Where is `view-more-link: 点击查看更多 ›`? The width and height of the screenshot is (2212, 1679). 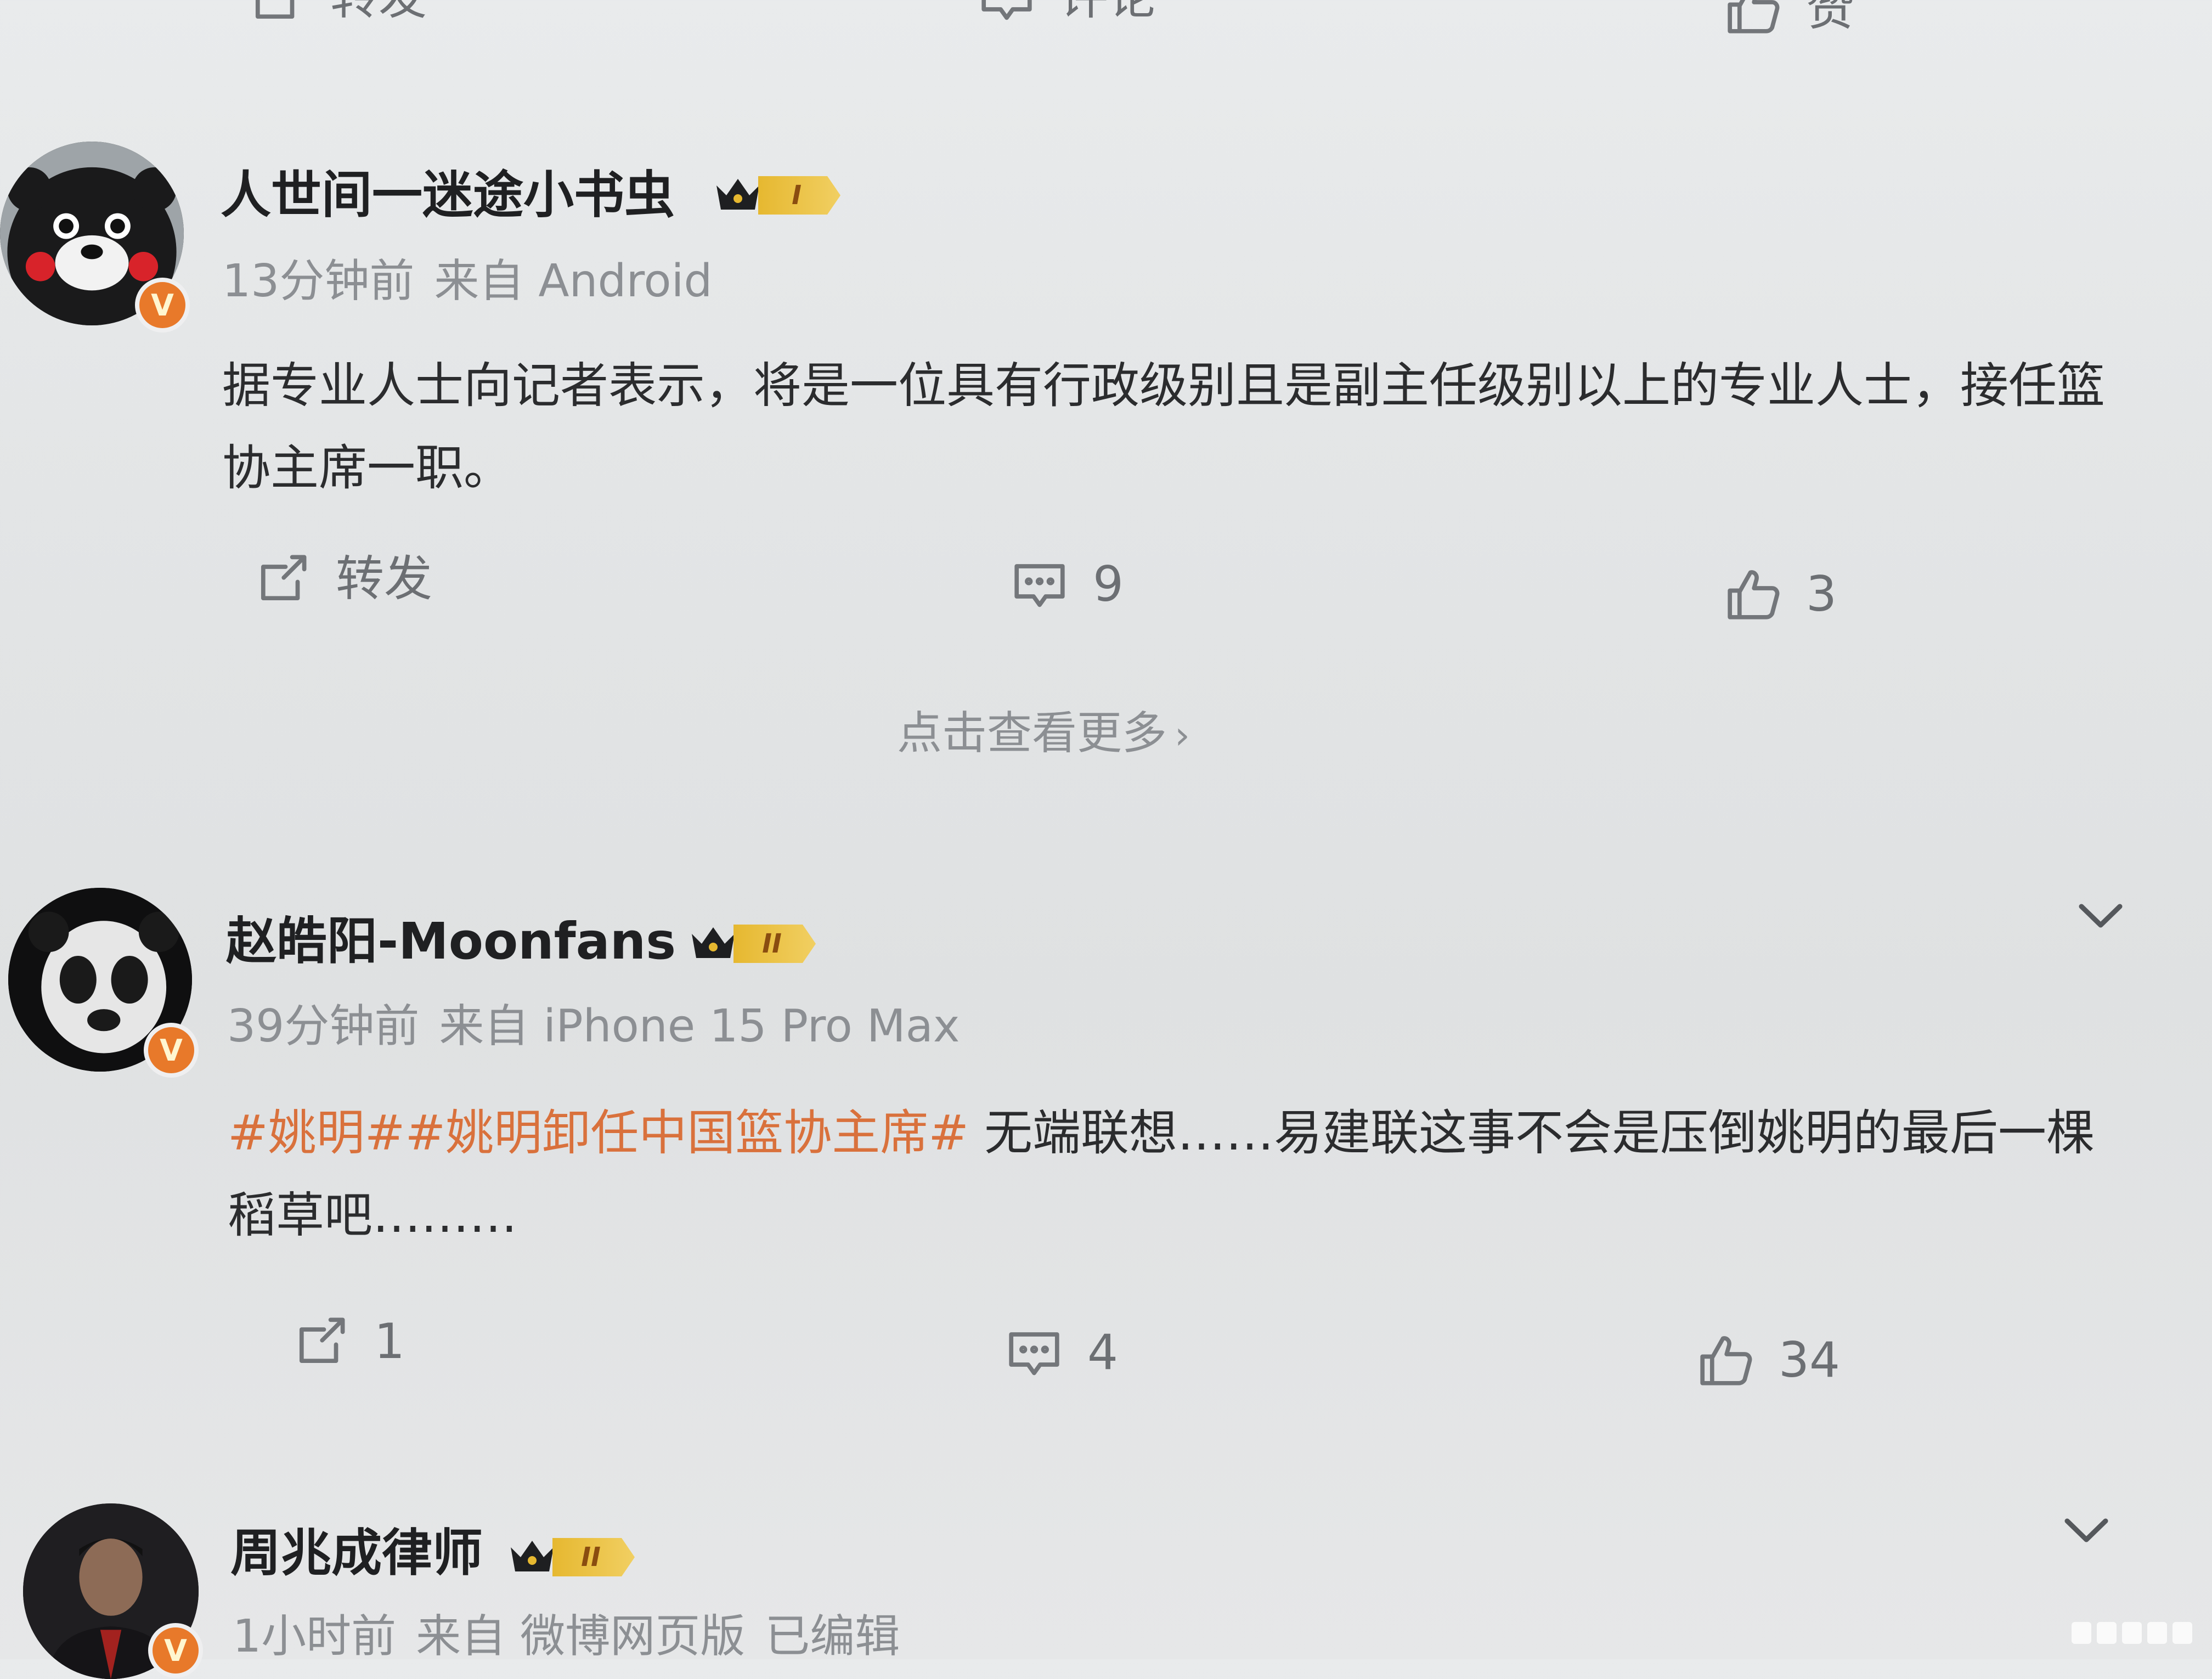
view-more-link: 点击查看更多 › is located at coordinates (1043, 734).